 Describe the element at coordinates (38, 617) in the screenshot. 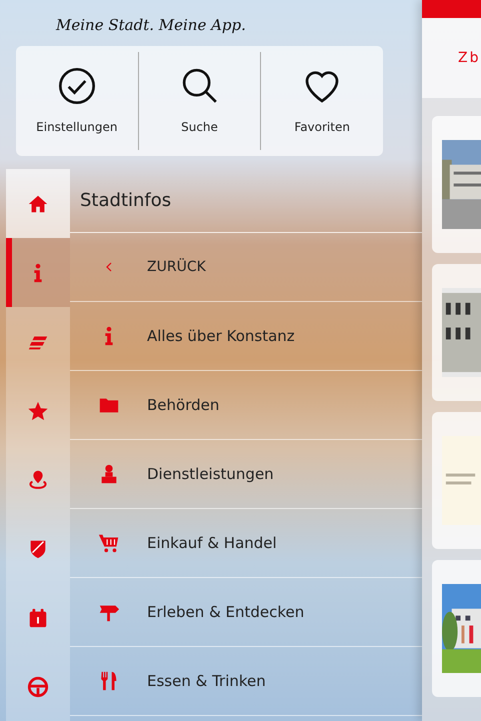

I see `calendar-icon` at that location.